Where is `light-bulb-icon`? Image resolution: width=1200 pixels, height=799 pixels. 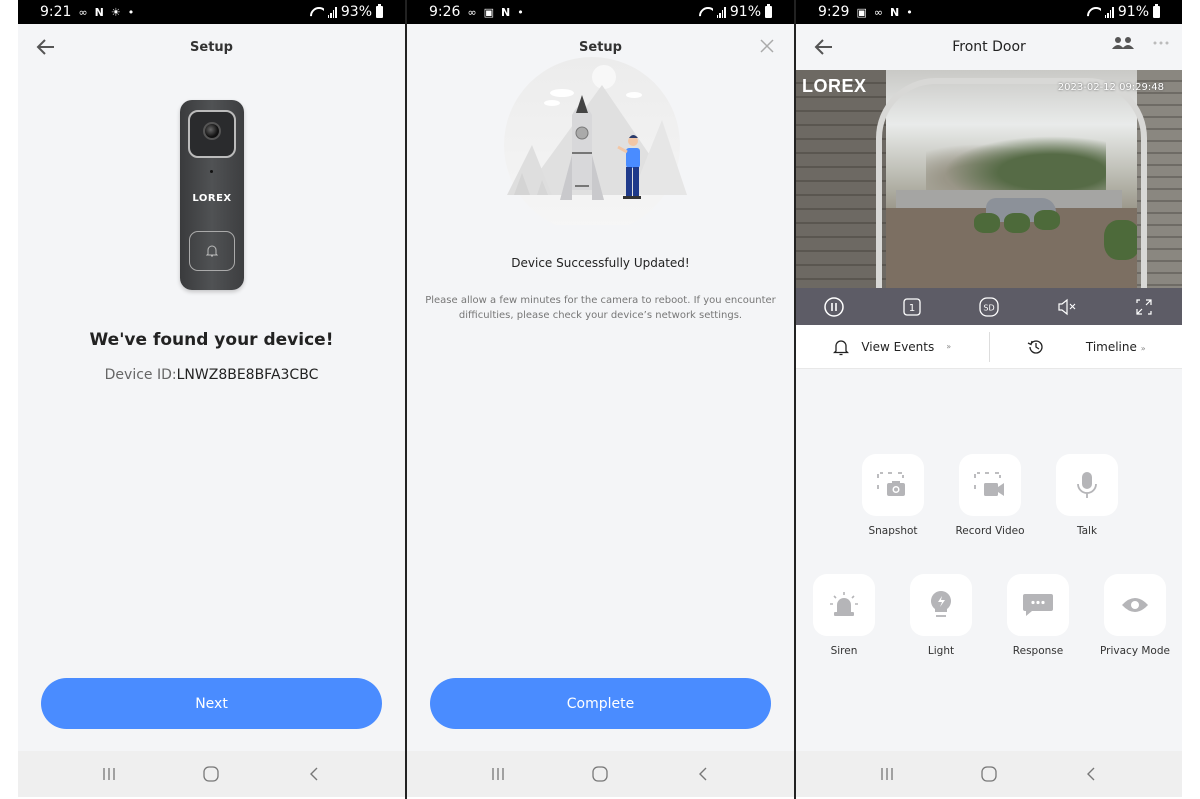 light-bulb-icon is located at coordinates (941, 604).